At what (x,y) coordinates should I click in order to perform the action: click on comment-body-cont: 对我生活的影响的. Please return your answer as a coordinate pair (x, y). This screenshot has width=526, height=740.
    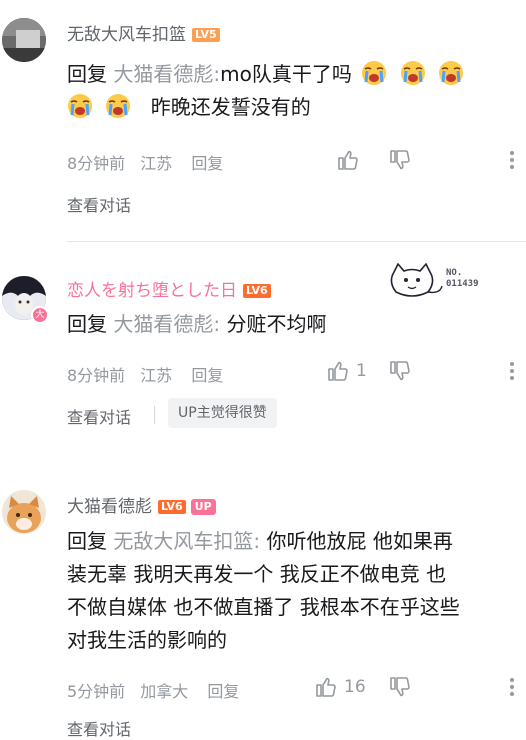
    Looking at the image, I should click on (147, 640).